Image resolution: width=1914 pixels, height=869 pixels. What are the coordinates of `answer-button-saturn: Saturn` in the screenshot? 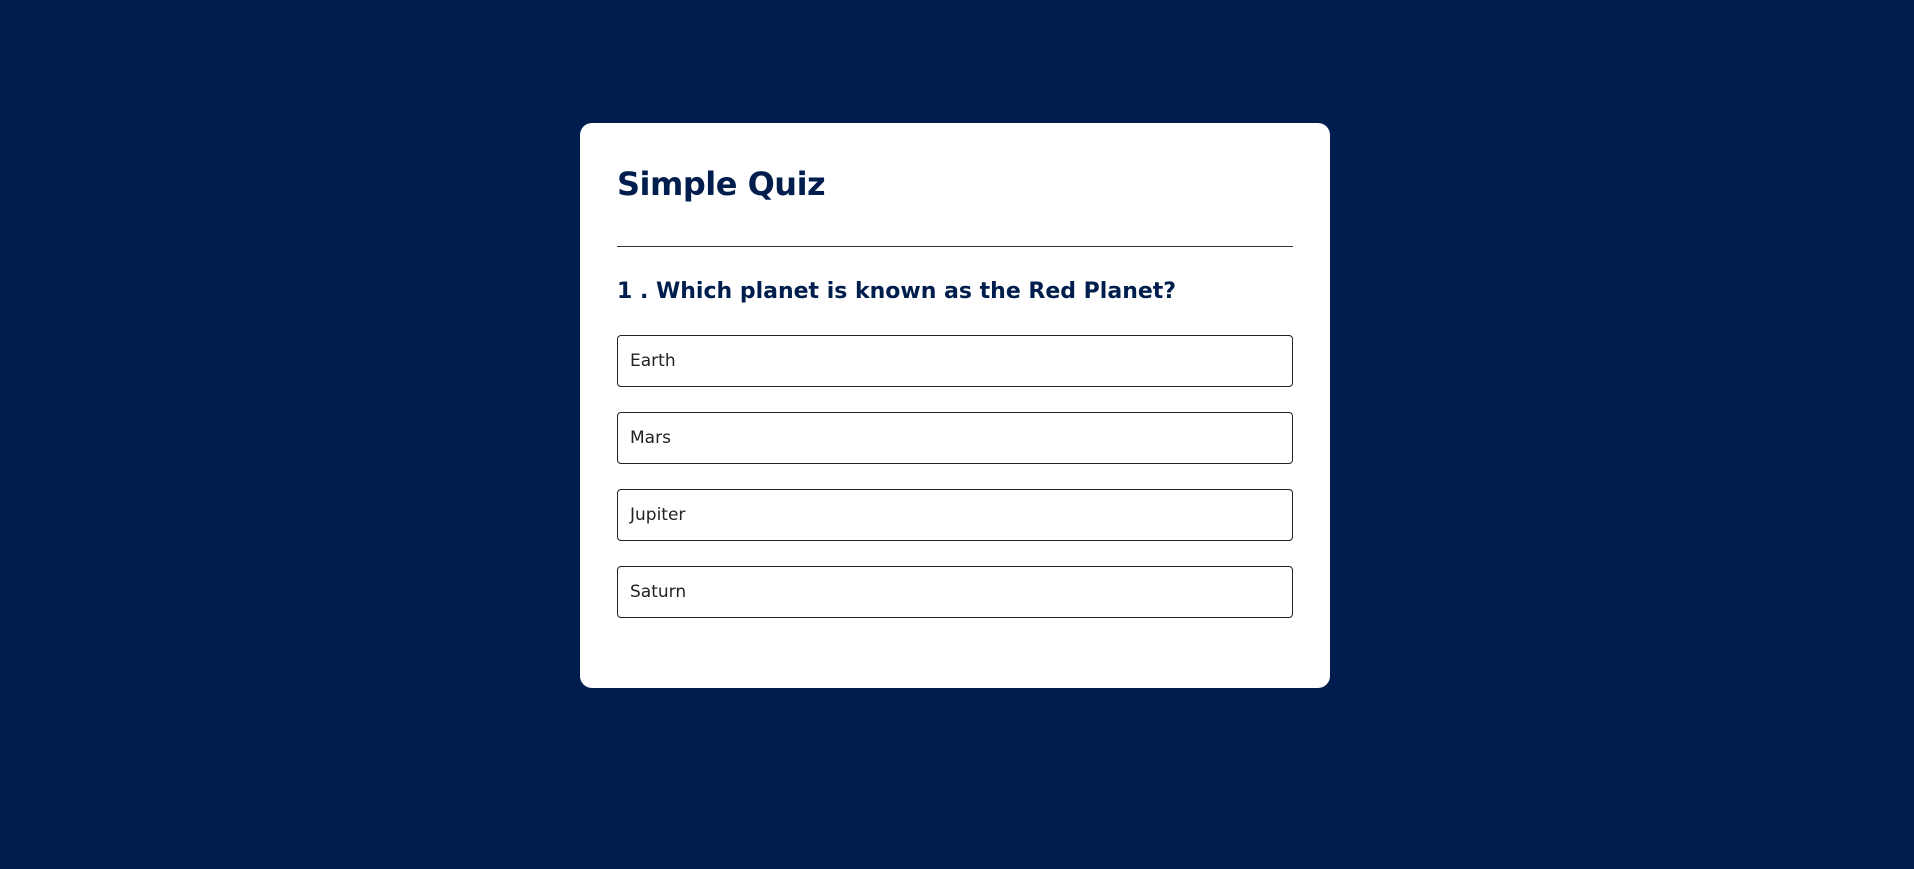 It's located at (955, 592).